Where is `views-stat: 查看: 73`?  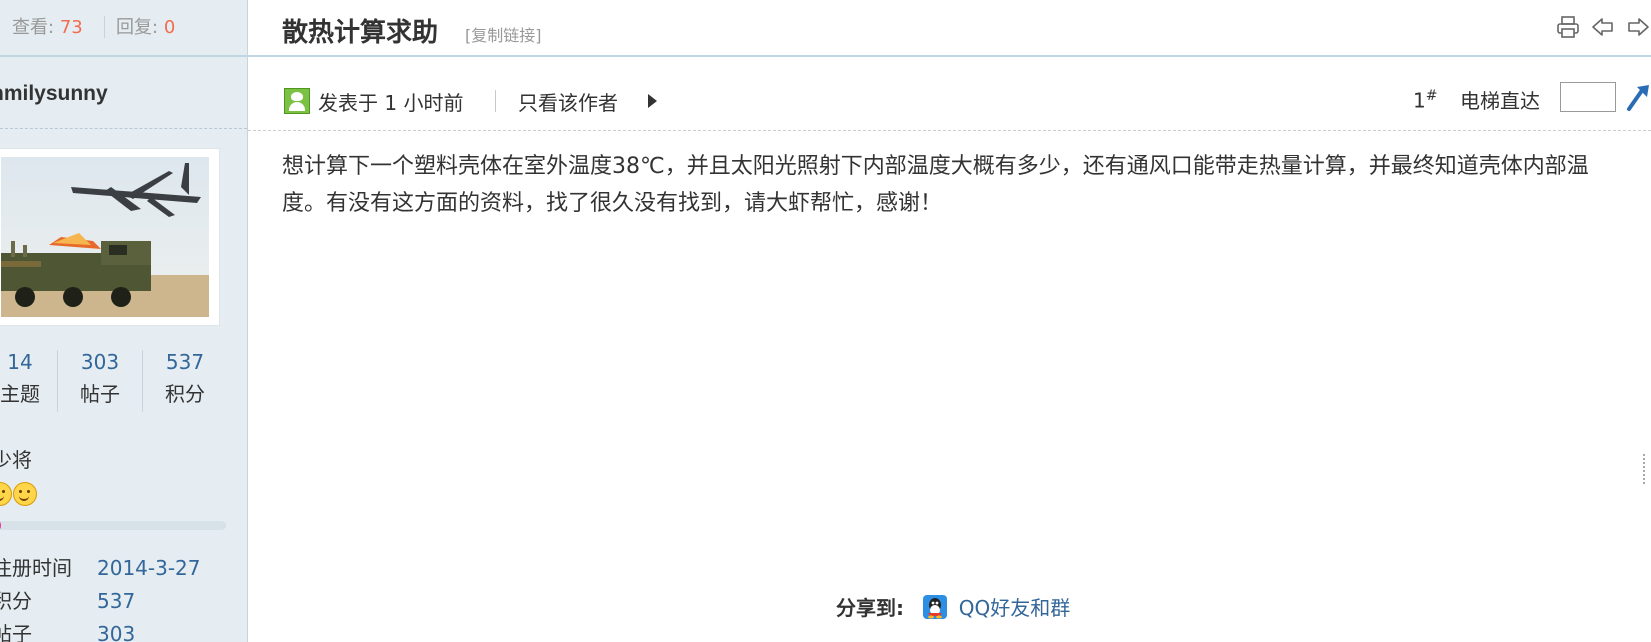 views-stat: 查看: 73 is located at coordinates (47, 27).